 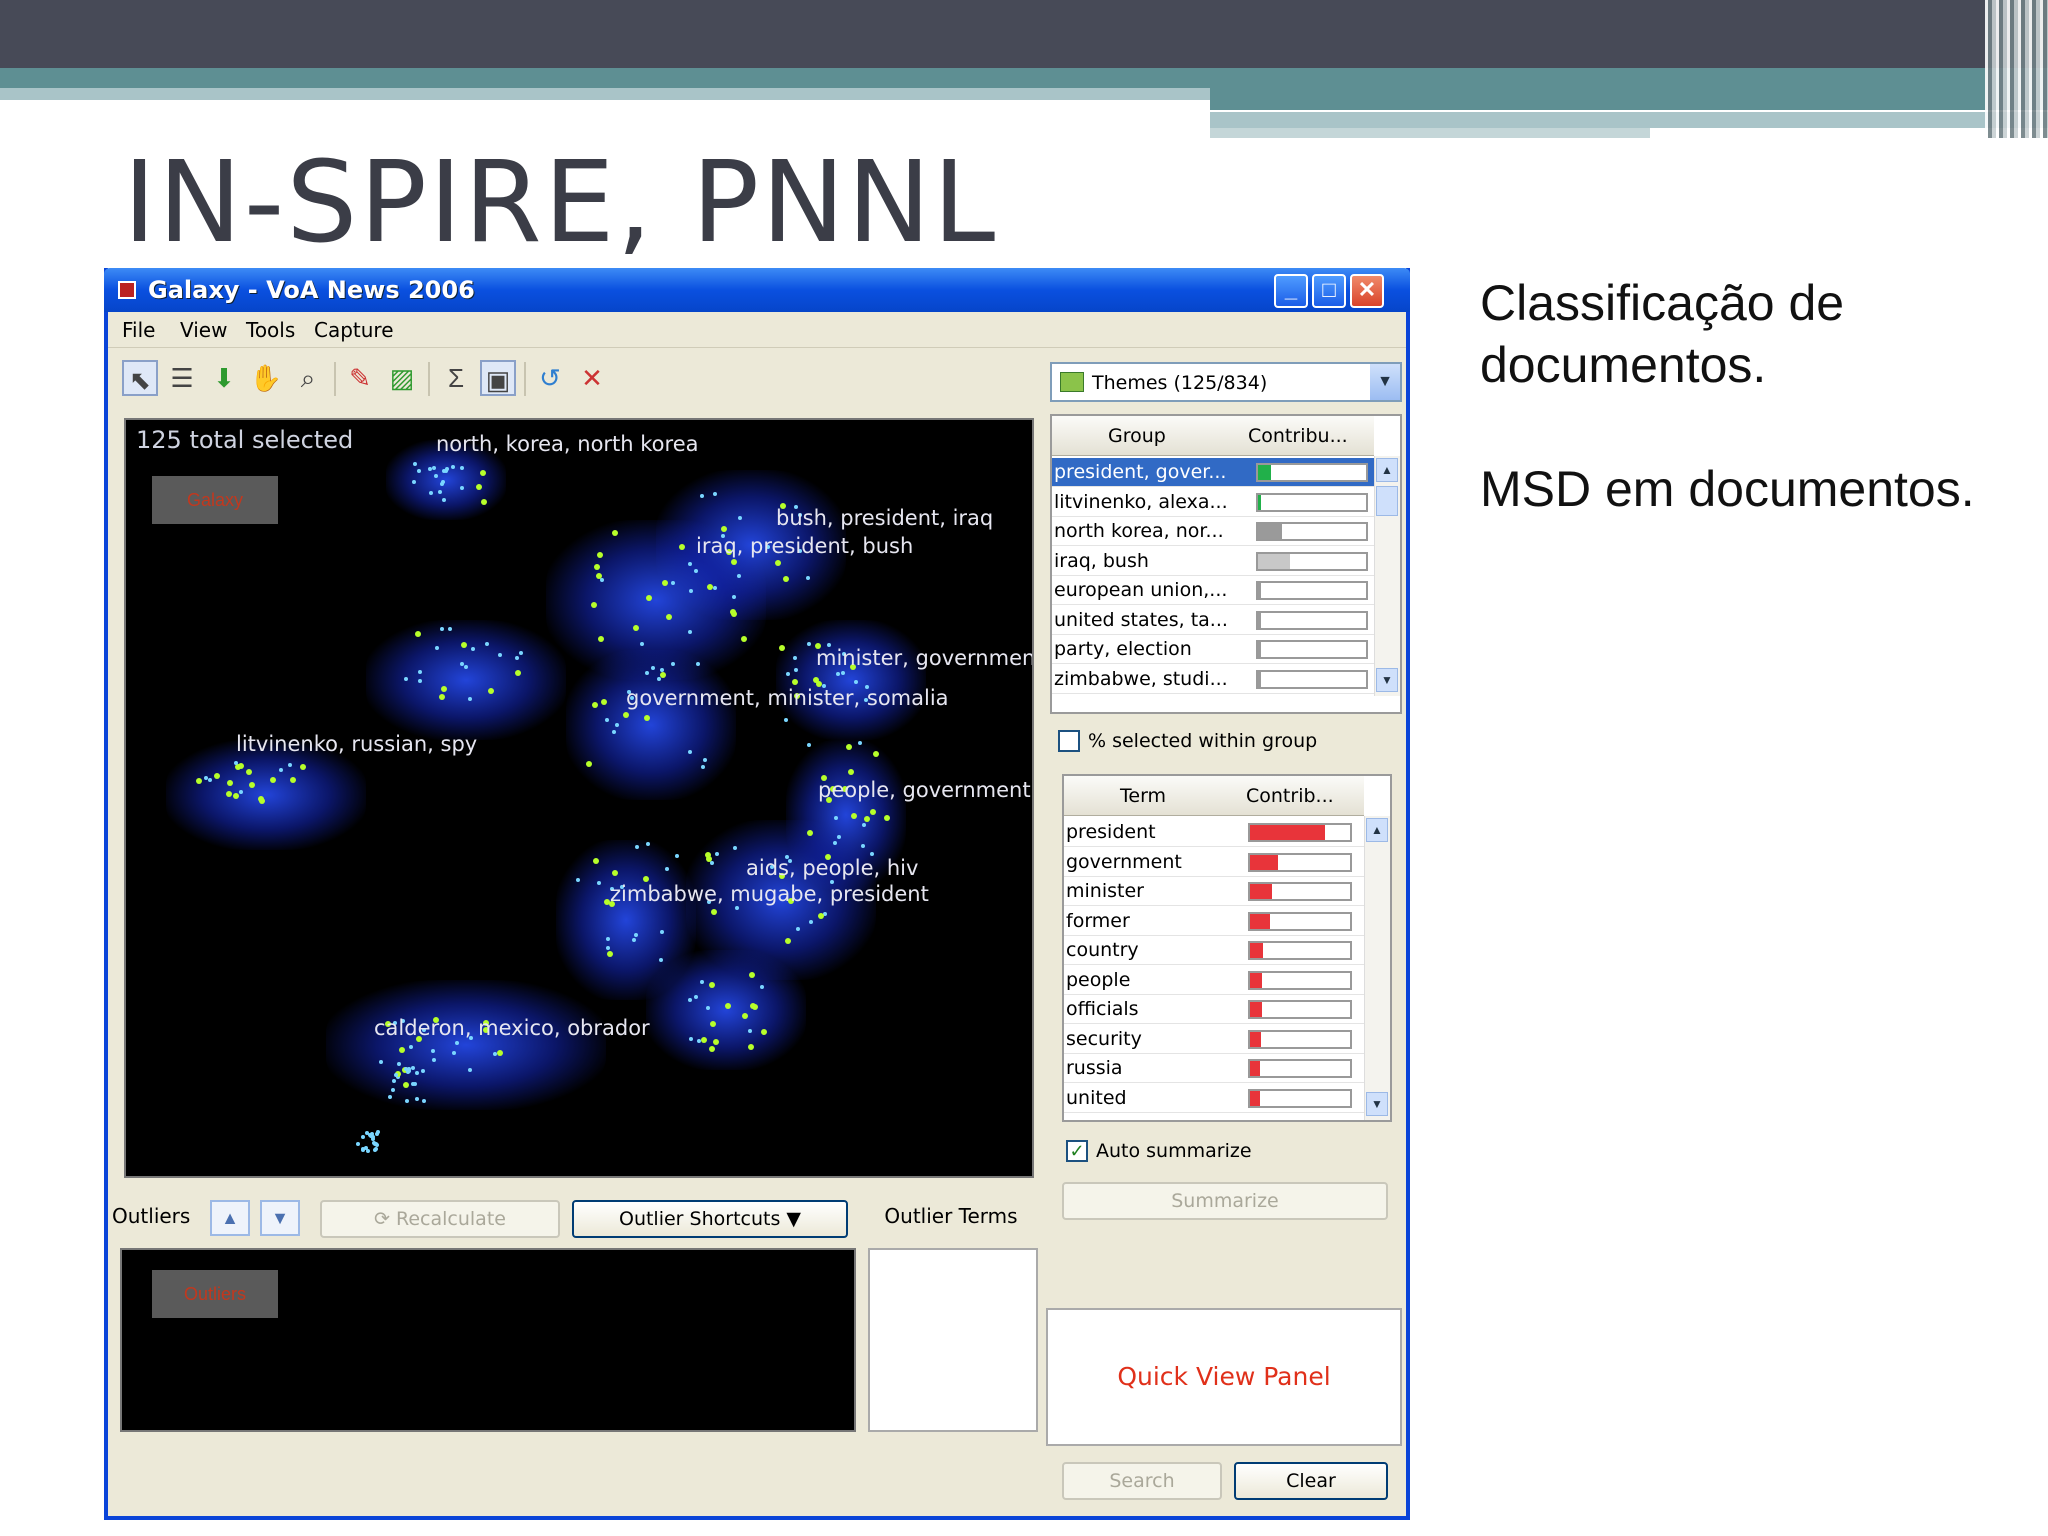 What do you see at coordinates (1329, 291) in the screenshot?
I see `maximize-button: □` at bounding box center [1329, 291].